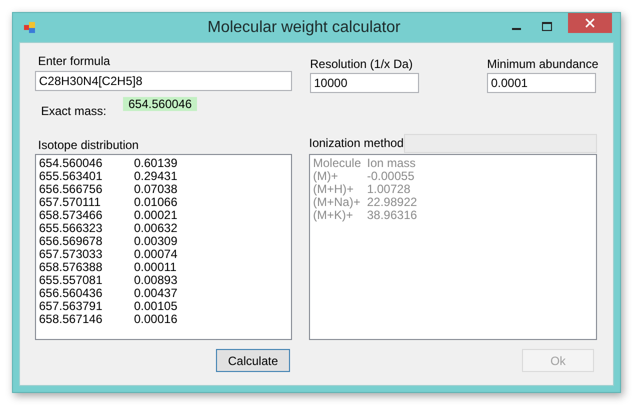  Describe the element at coordinates (333, 215) in the screenshot. I see `ion-molecule: (M+K)+` at that location.